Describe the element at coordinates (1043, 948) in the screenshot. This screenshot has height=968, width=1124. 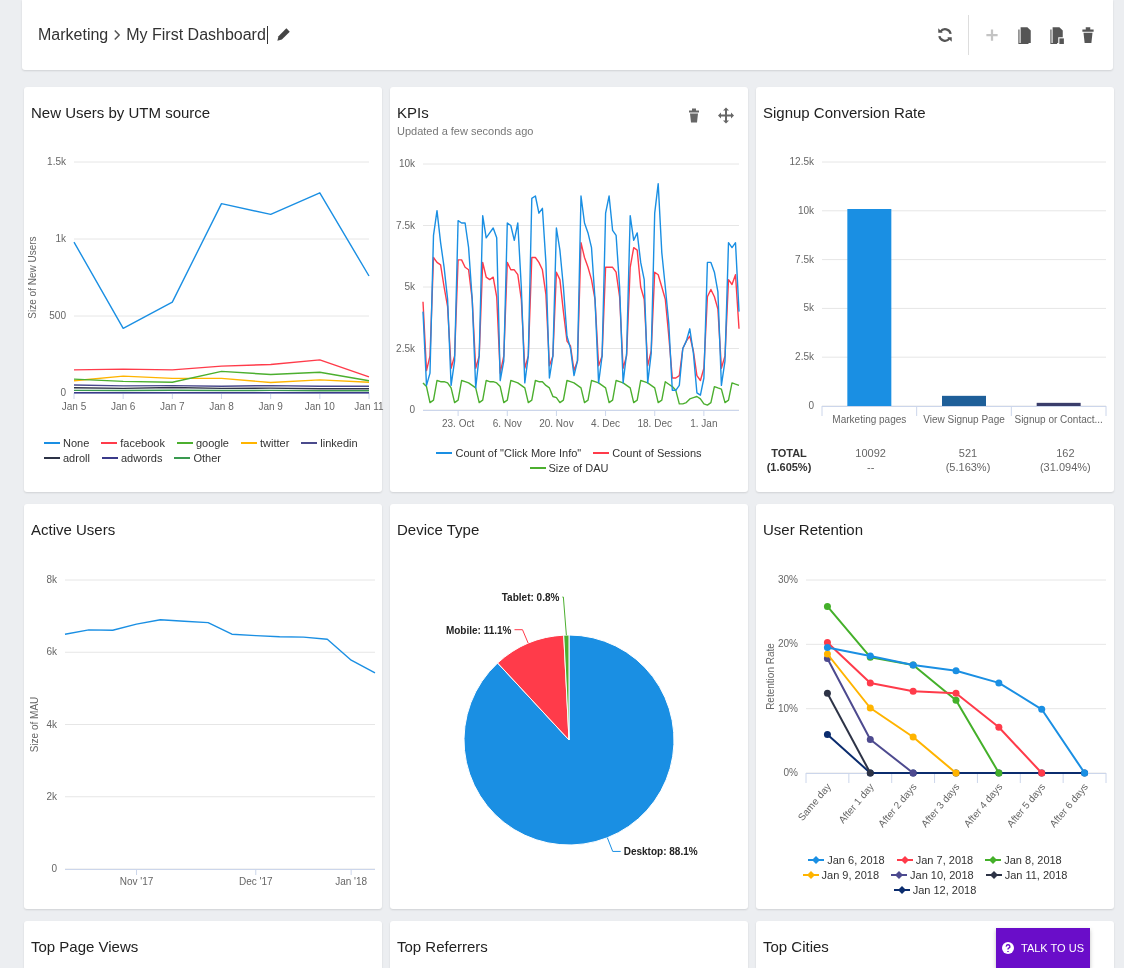
I see `talk-to-us-button: TALK TO US` at that location.